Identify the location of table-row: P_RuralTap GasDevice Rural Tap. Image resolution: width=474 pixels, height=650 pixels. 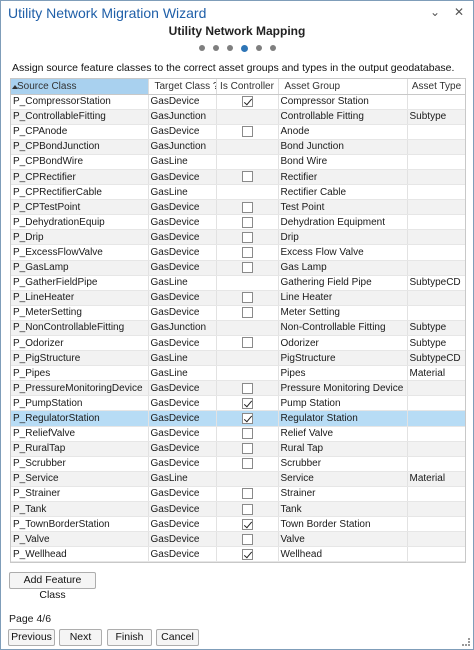
(238, 449).